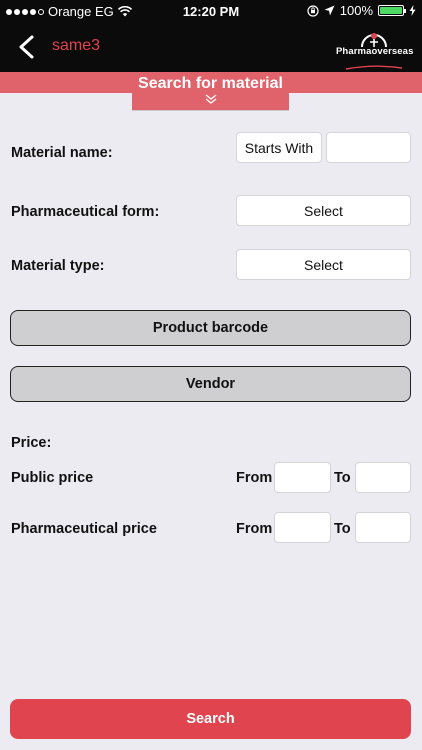  I want to click on material-type-label: Material type:, so click(58, 266).